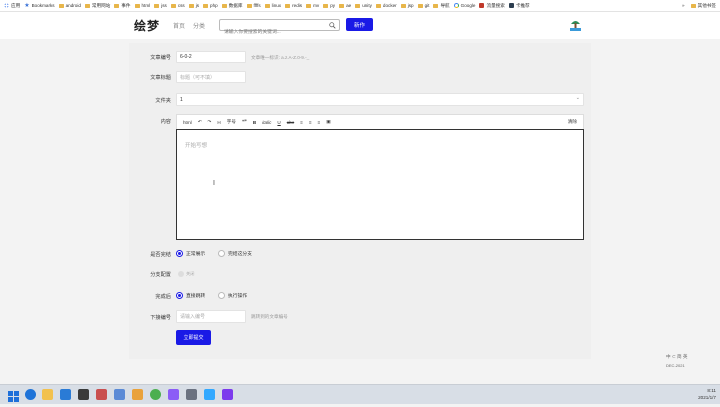 Image resolution: width=720 pixels, height=407 pixels. I want to click on bookmark-label: redis, so click(297, 5).